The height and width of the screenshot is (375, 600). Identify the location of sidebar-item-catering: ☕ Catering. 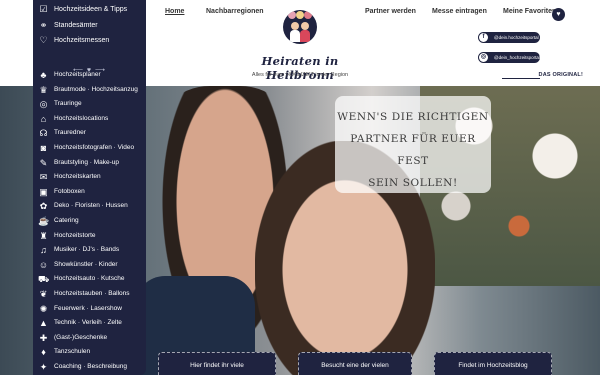
(89, 221).